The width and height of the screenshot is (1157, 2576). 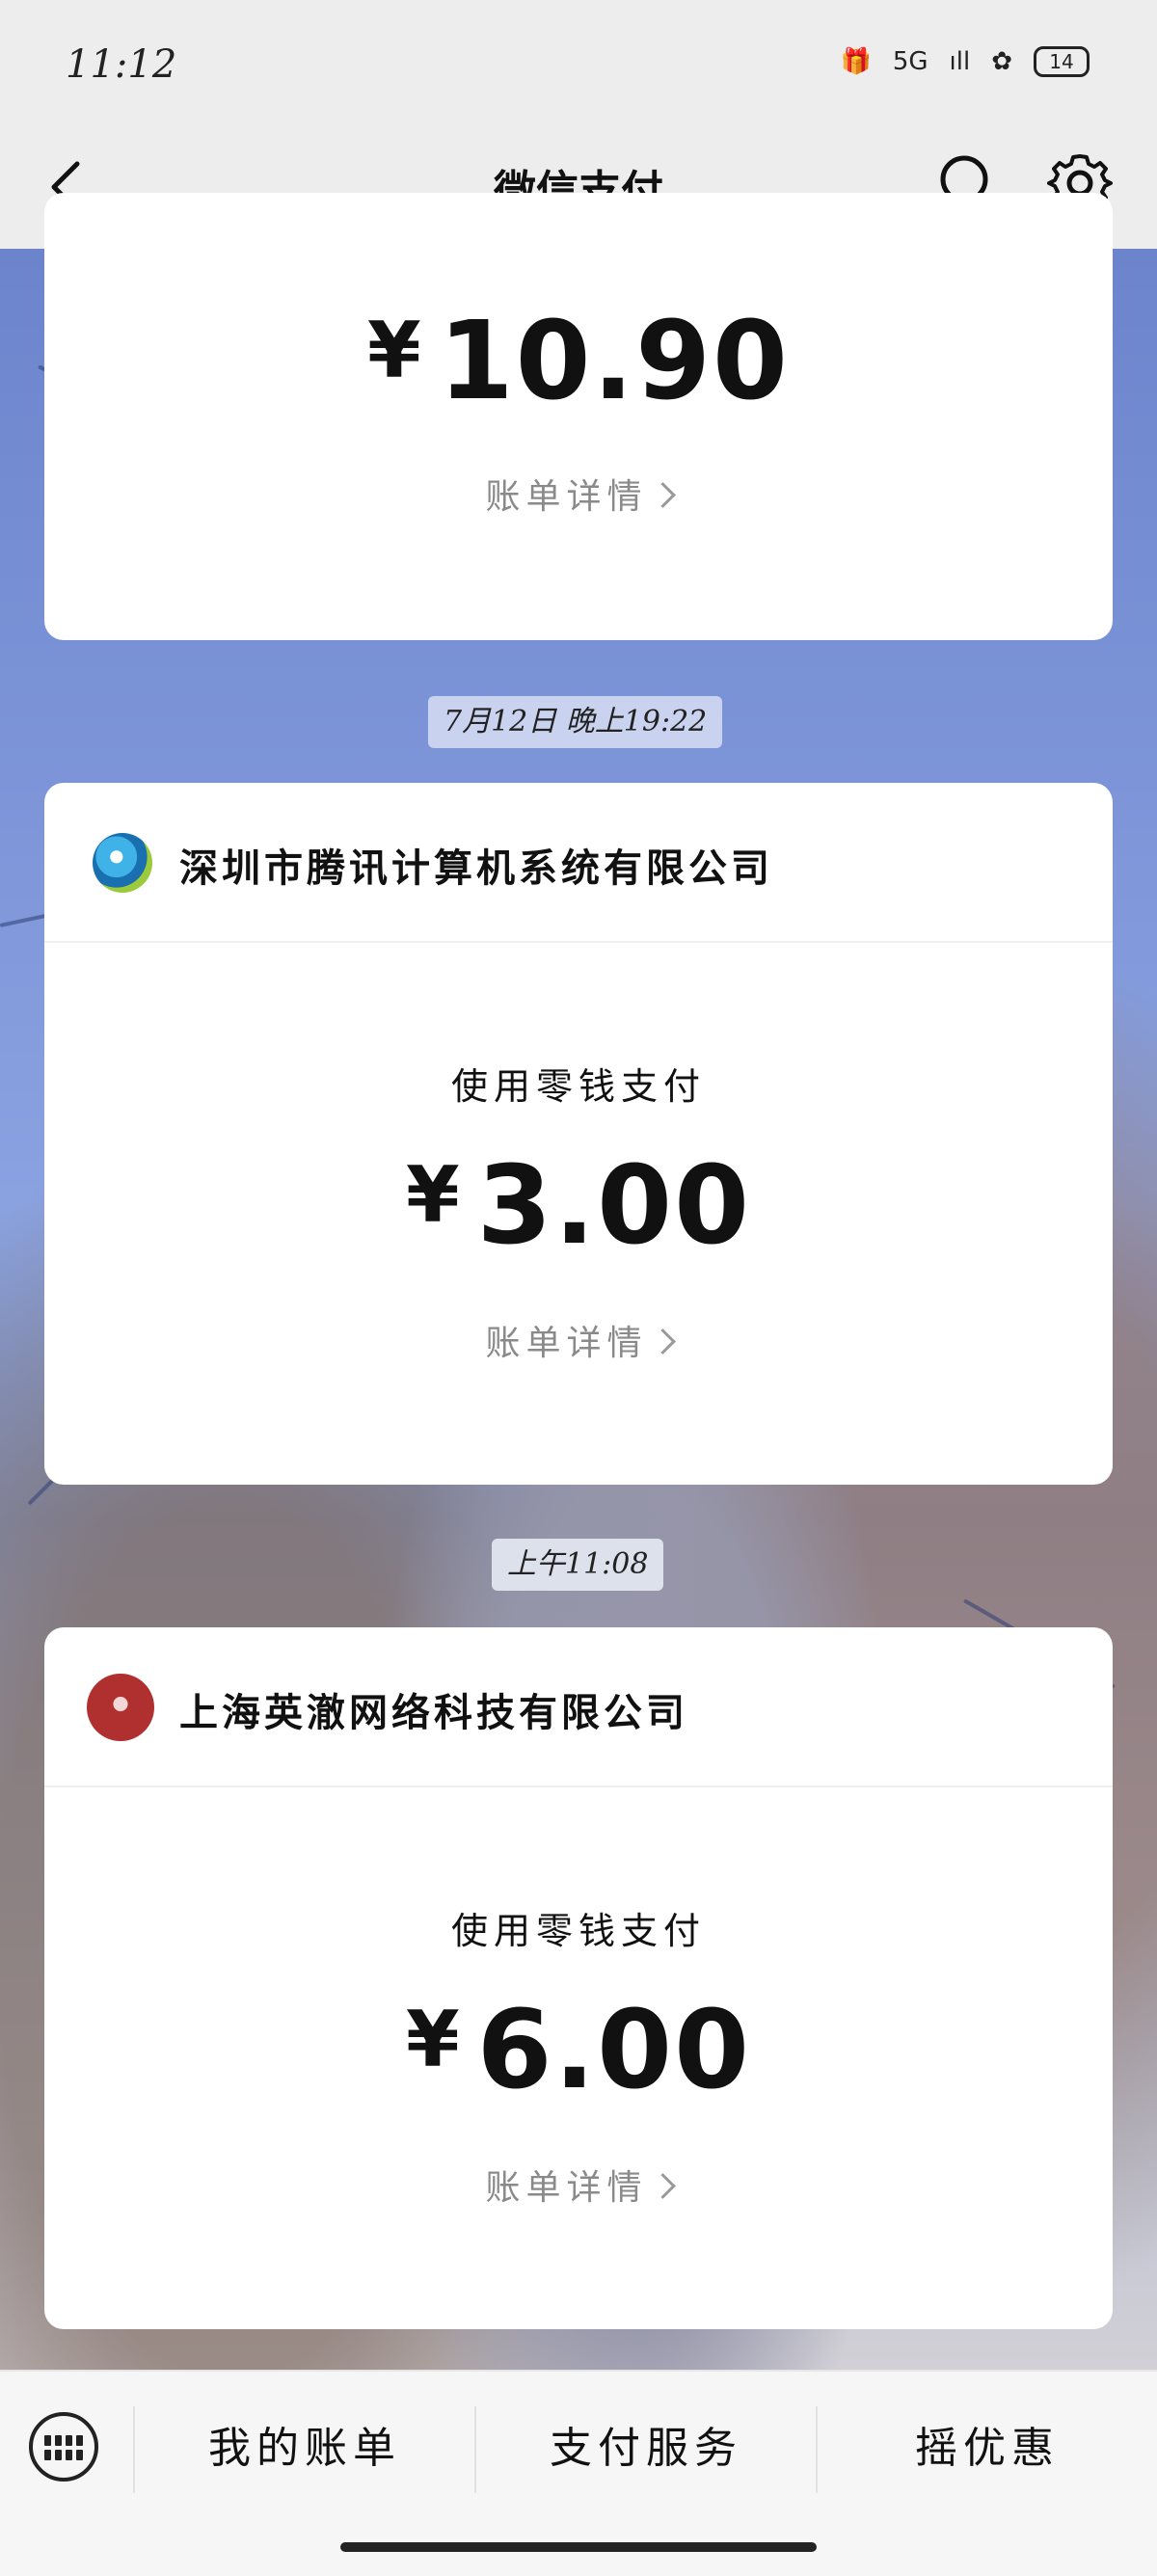 What do you see at coordinates (121, 65) in the screenshot?
I see `status-time: 11:12` at bounding box center [121, 65].